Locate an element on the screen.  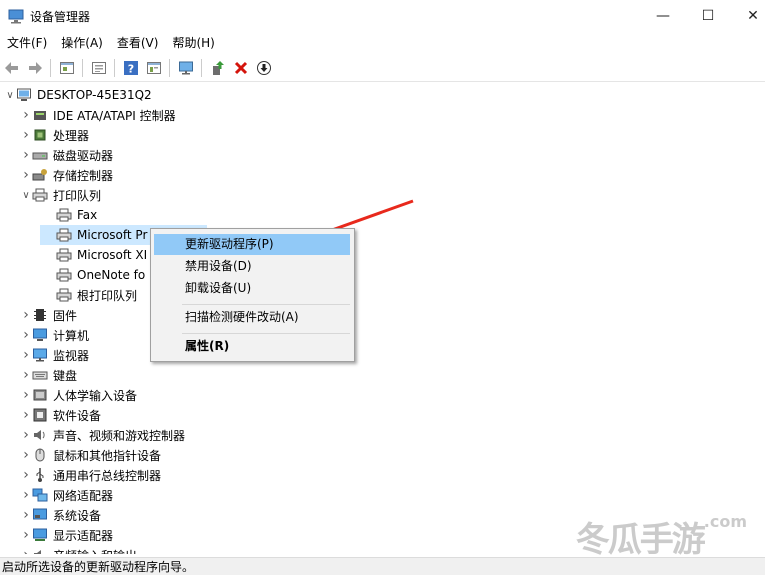
display-adapter-icon is located at coordinates (40, 534).